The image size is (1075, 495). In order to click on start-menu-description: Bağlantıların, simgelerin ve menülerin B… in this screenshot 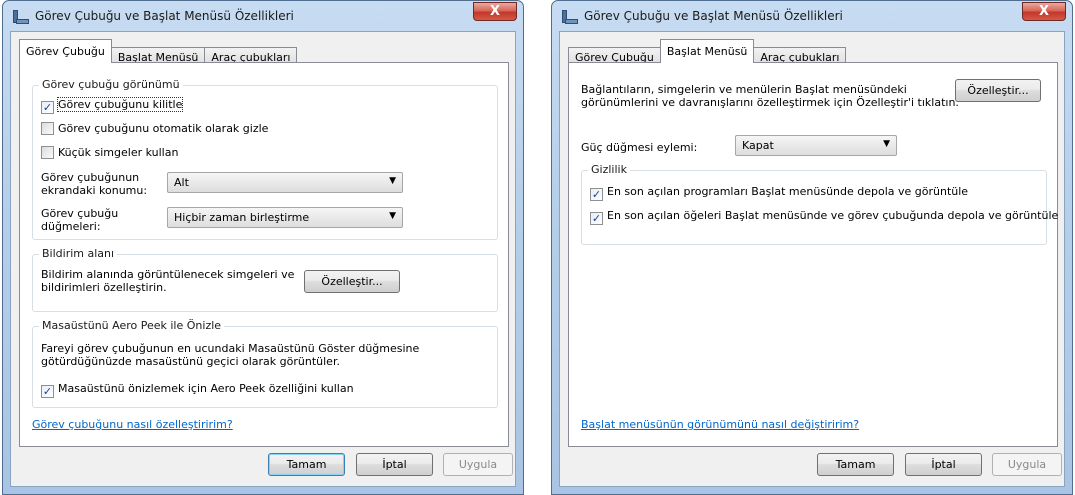, I will do `click(744, 89)`.